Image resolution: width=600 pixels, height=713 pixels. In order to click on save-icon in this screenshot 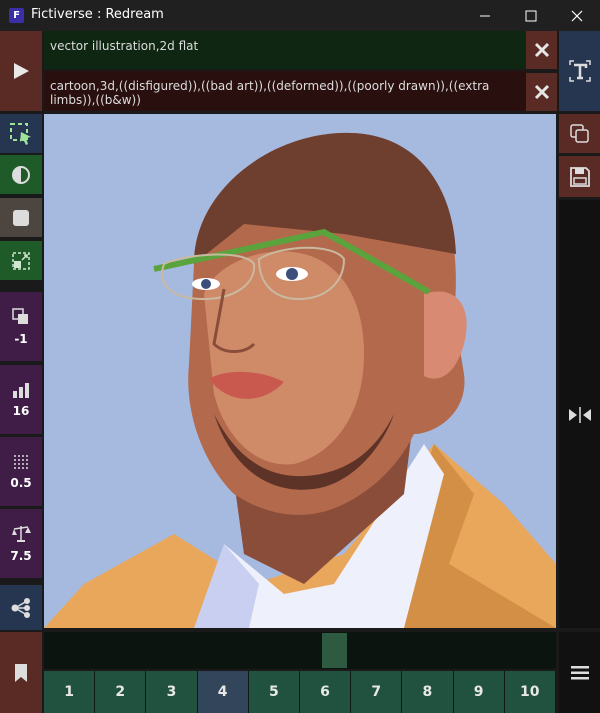, I will do `click(579, 176)`.